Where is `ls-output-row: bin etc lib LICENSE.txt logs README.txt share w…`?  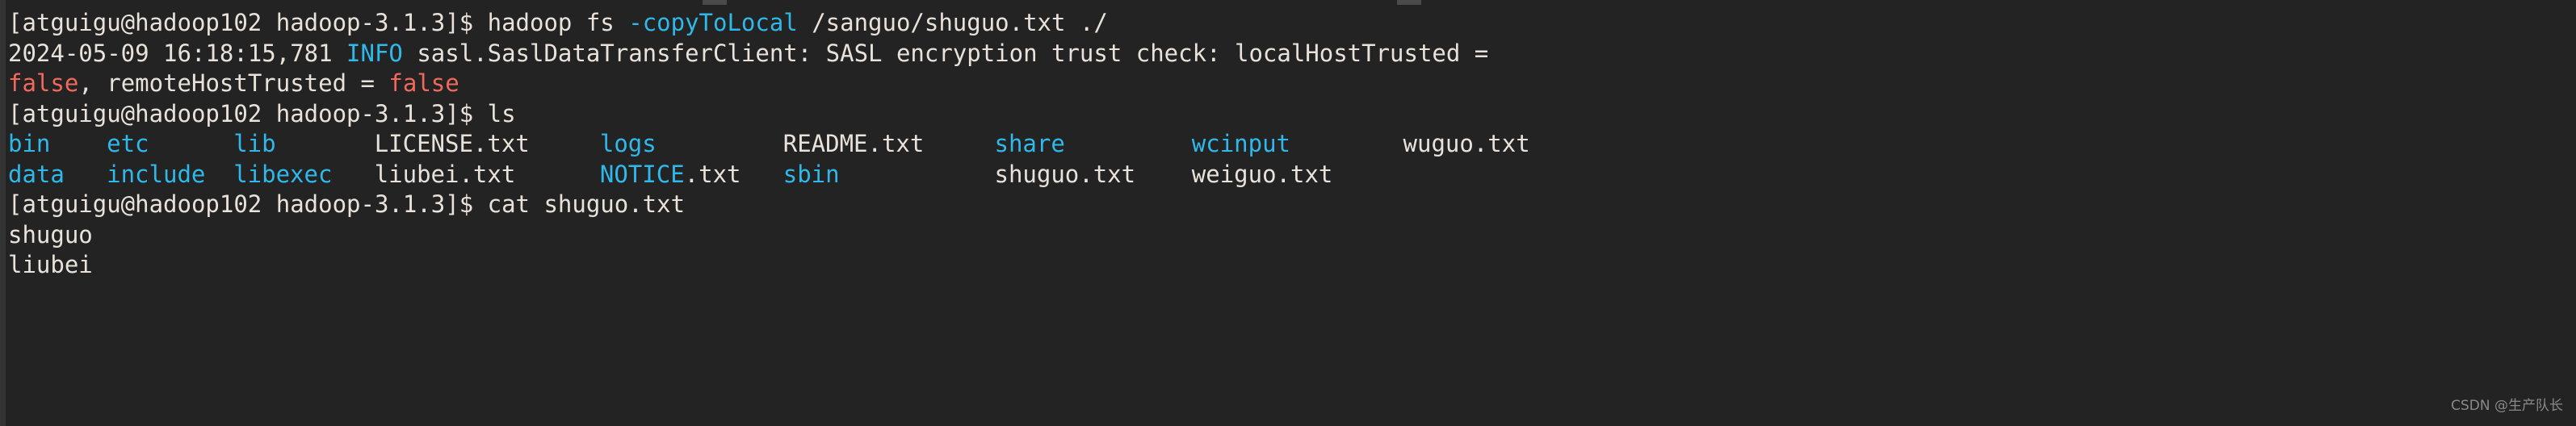
ls-output-row: bin etc lib LICENSE.txt logs README.txt share w… is located at coordinates (1292, 144).